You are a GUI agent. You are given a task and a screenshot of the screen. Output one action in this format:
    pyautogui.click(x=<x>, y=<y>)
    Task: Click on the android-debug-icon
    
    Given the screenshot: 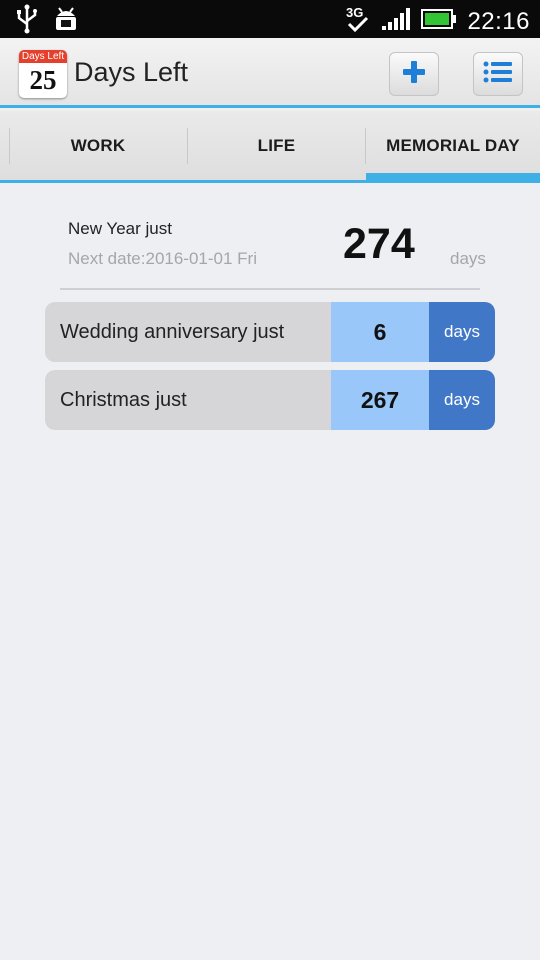 What is the action you would take?
    pyautogui.click(x=66, y=21)
    